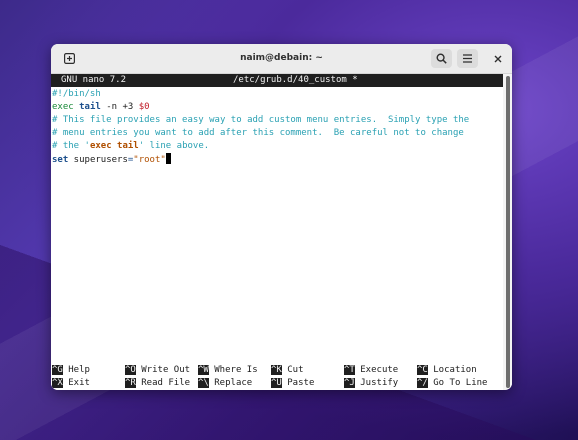 This screenshot has width=578, height=440. Describe the element at coordinates (57, 370) in the screenshot. I see `shortcut-key: ^G` at that location.